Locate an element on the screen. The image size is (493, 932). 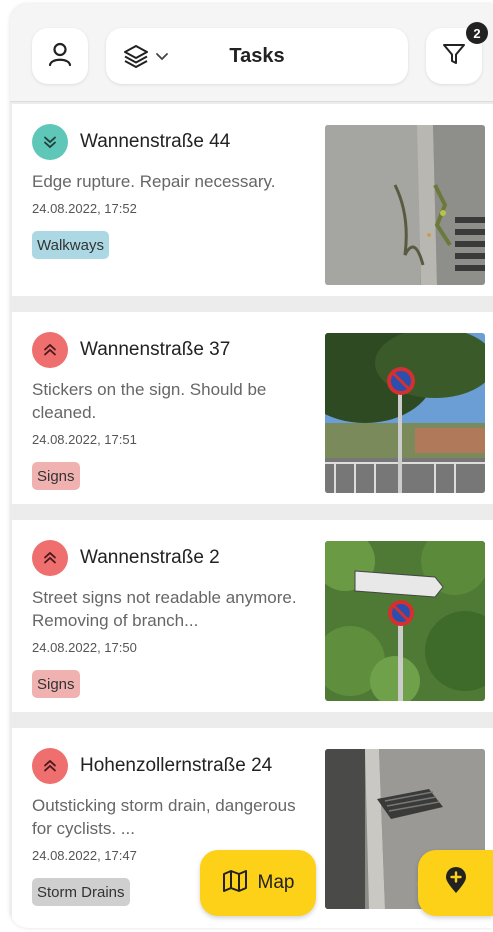
page-title: Tasks is located at coordinates (257, 56).